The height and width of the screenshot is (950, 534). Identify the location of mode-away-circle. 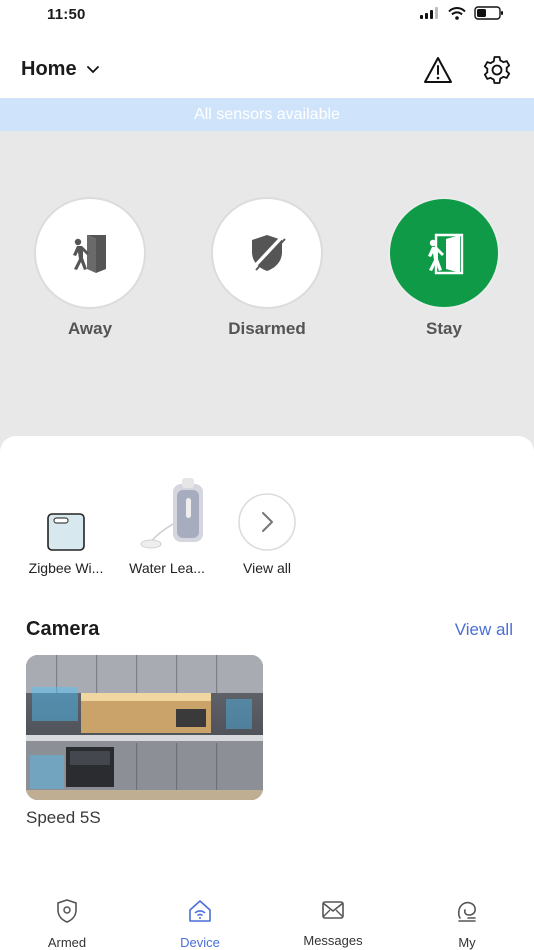
(90, 253).